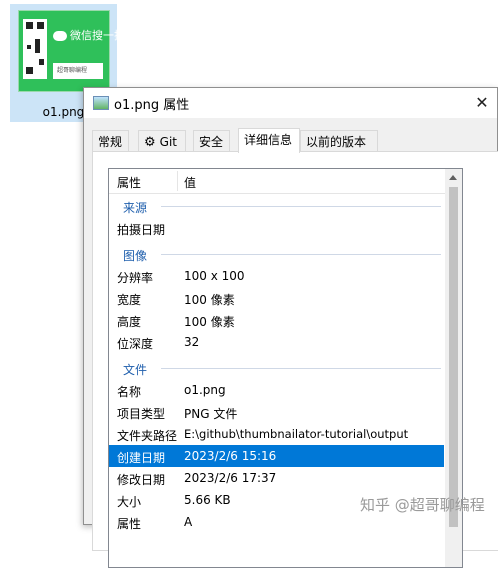 The image size is (498, 568). Describe the element at coordinates (453, 357) in the screenshot. I see `scrollbar-thumb` at that location.